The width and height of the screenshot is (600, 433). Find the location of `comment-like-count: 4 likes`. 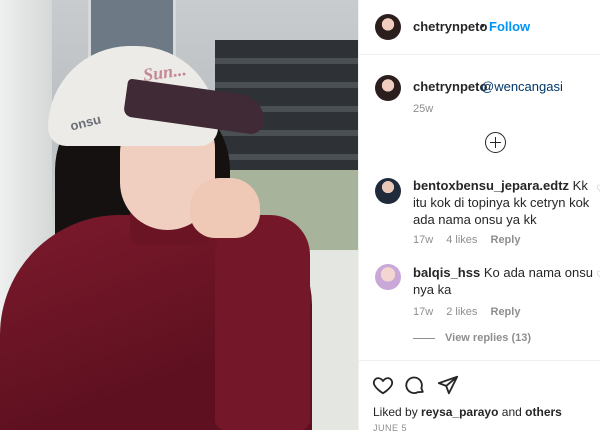

comment-like-count: 4 likes is located at coordinates (461, 240).